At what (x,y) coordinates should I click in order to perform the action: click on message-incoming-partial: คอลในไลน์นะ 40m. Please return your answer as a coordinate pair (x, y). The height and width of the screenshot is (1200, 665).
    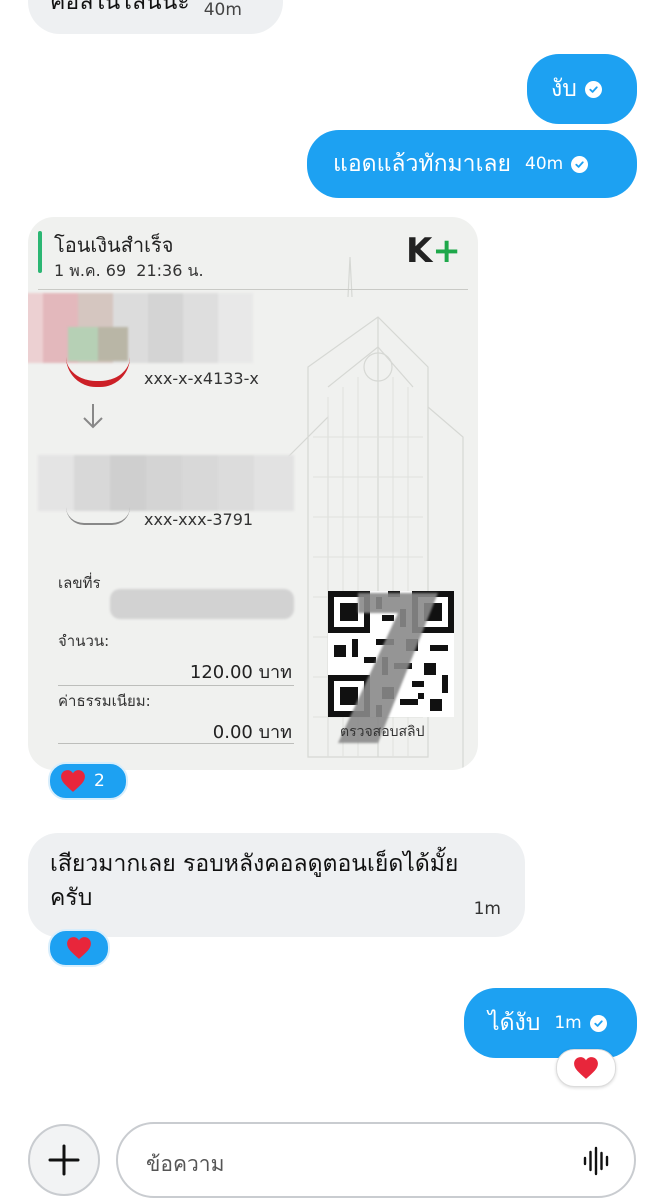
    Looking at the image, I should click on (155, 17).